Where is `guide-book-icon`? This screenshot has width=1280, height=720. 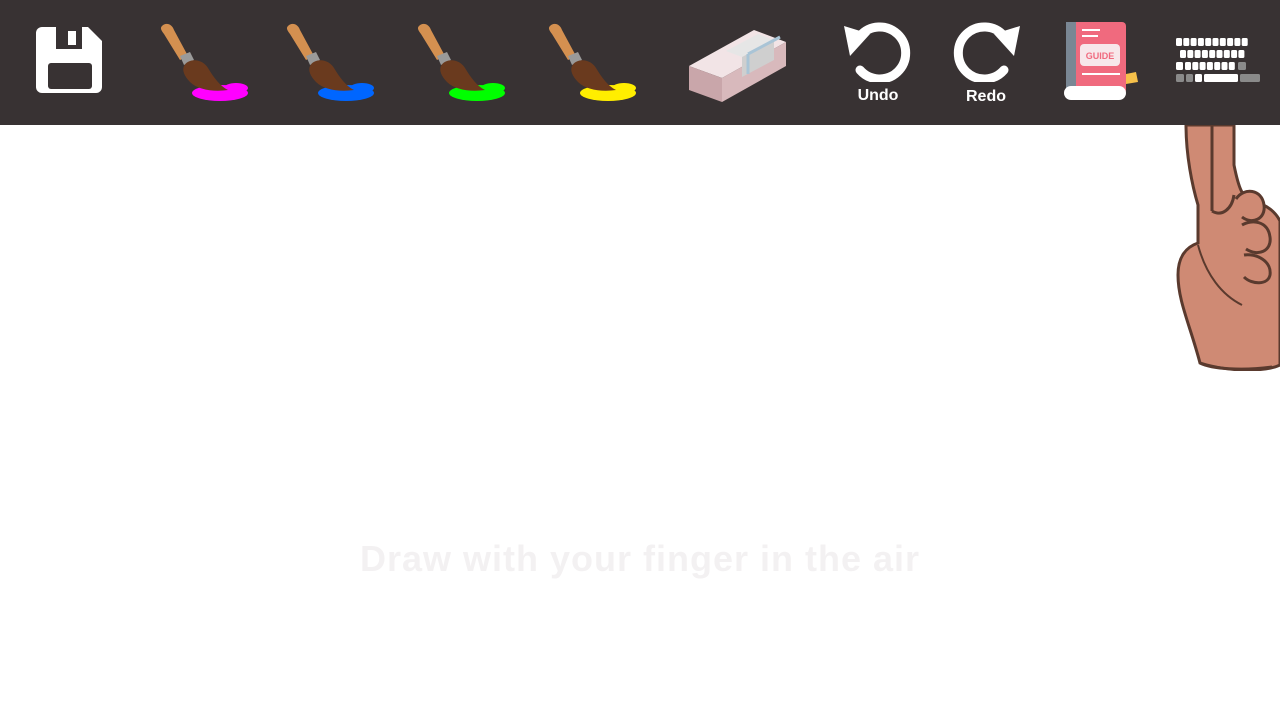 guide-book-icon is located at coordinates (1101, 61).